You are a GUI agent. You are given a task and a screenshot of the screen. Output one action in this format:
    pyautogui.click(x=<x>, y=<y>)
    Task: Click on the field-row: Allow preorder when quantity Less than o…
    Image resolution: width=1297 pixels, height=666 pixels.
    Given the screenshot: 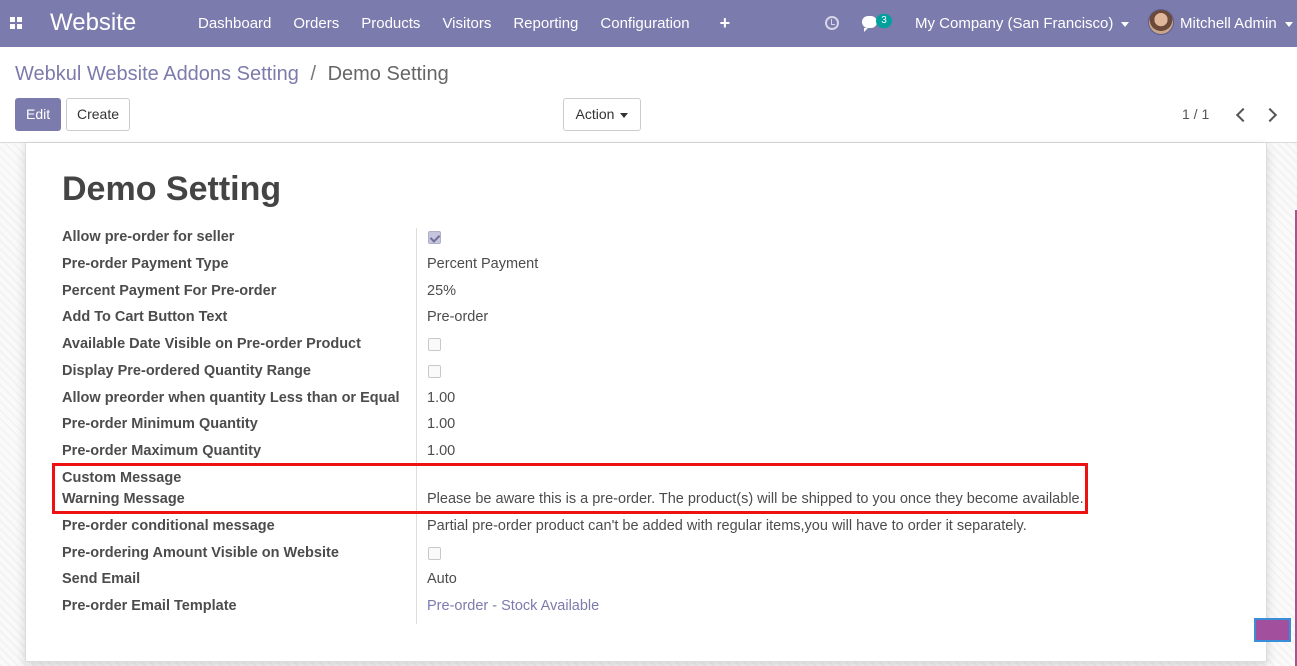 What is the action you would take?
    pyautogui.click(x=652, y=399)
    